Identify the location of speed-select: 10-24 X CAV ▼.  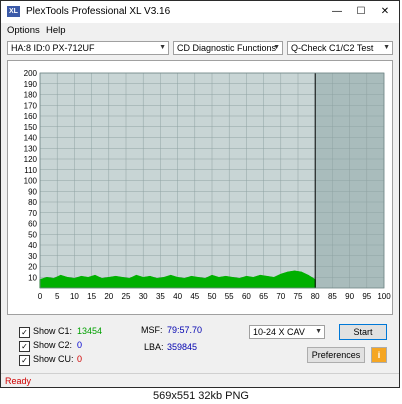
(287, 332).